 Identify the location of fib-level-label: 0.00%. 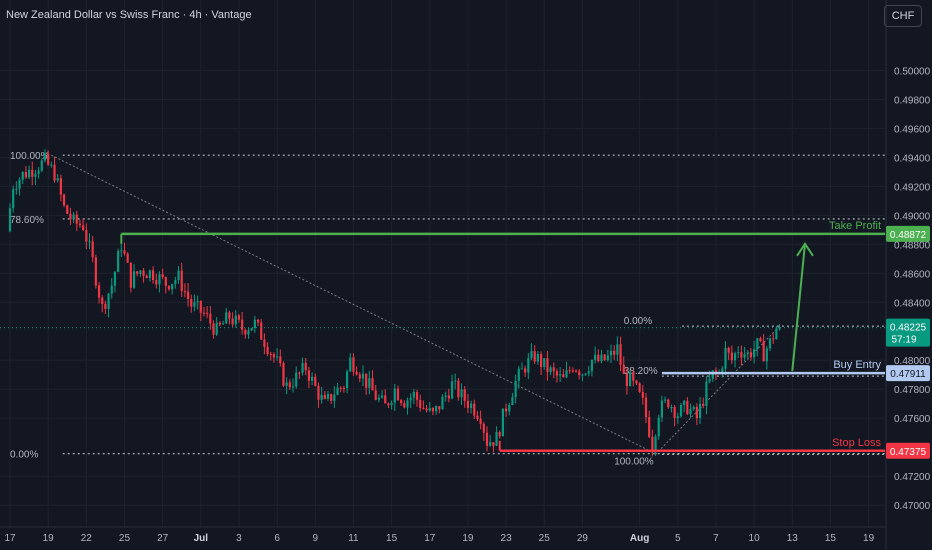
(24, 455).